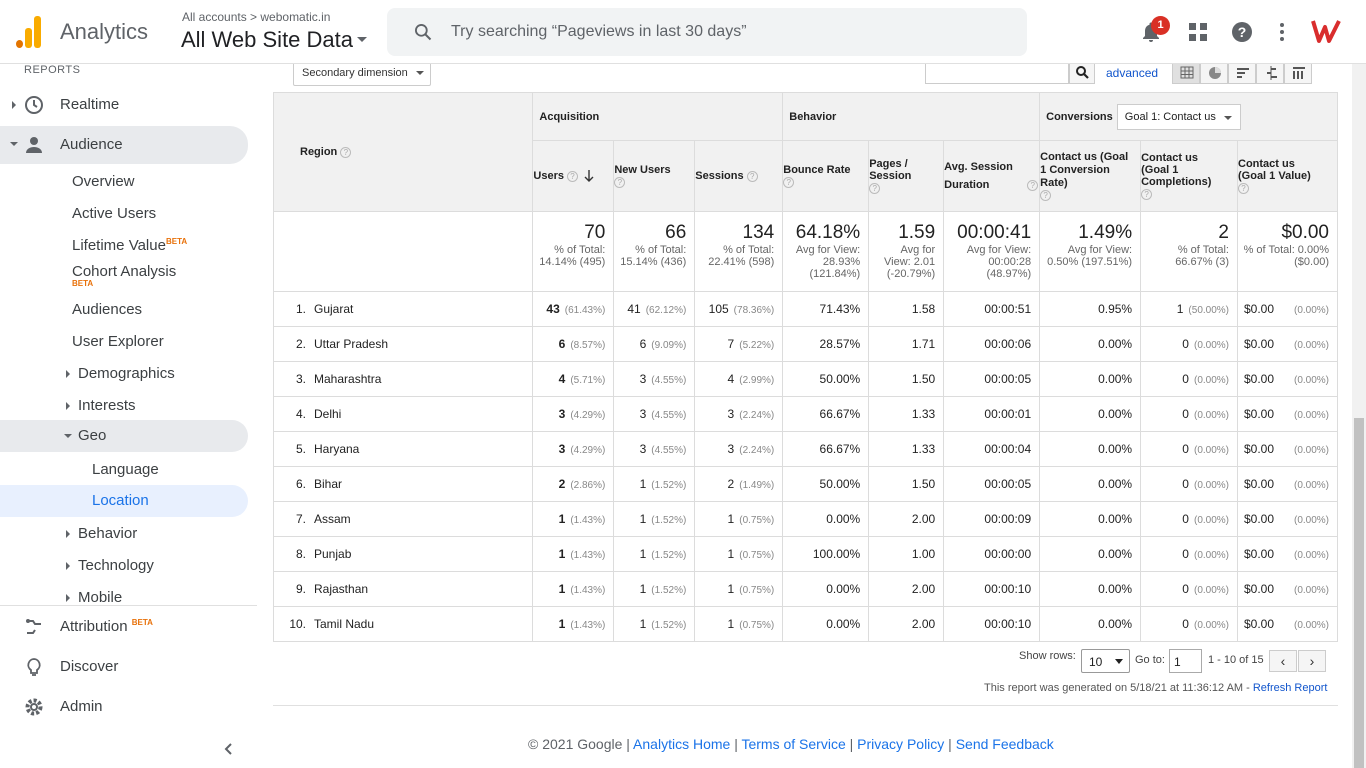  What do you see at coordinates (124, 566) in the screenshot?
I see `sidebar-item-technology: Technology` at bounding box center [124, 566].